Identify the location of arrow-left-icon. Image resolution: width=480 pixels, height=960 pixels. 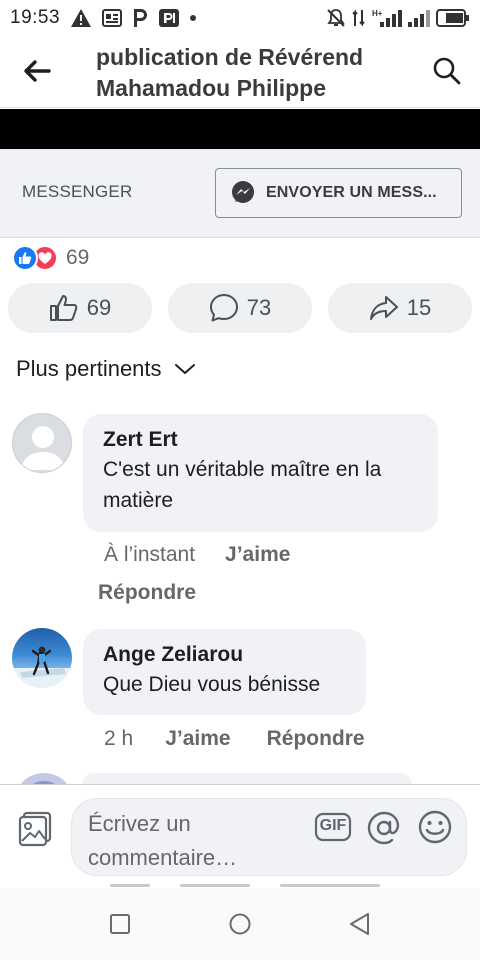
(37, 71).